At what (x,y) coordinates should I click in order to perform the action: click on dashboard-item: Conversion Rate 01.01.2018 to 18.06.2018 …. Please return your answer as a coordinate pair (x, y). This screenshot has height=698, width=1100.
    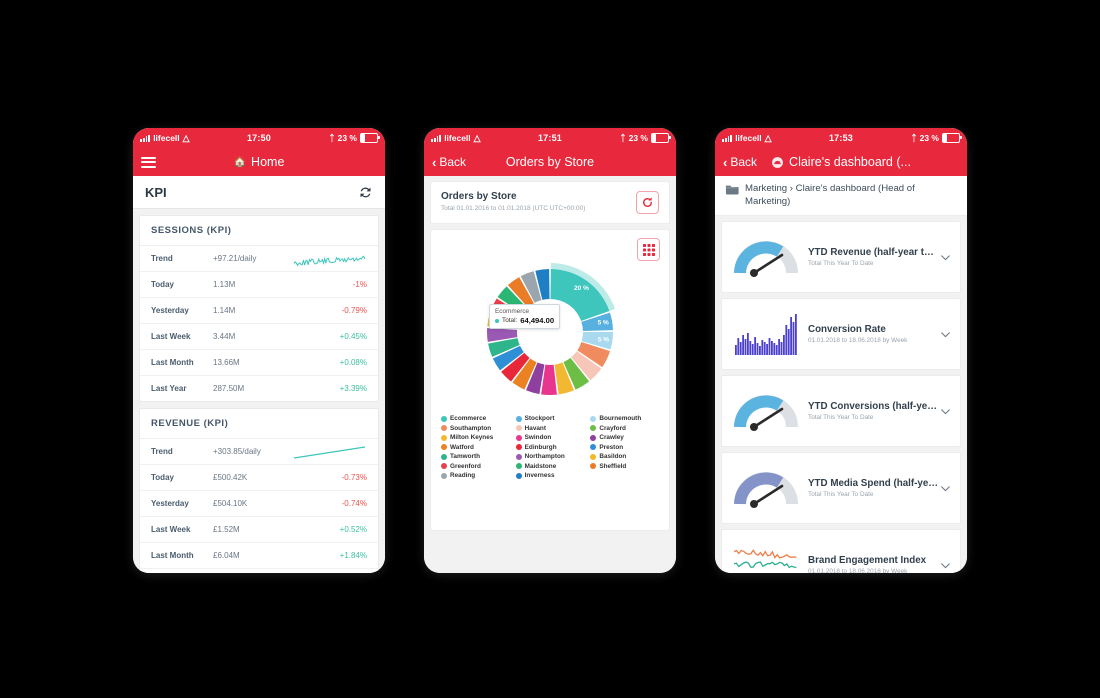
    Looking at the image, I should click on (841, 334).